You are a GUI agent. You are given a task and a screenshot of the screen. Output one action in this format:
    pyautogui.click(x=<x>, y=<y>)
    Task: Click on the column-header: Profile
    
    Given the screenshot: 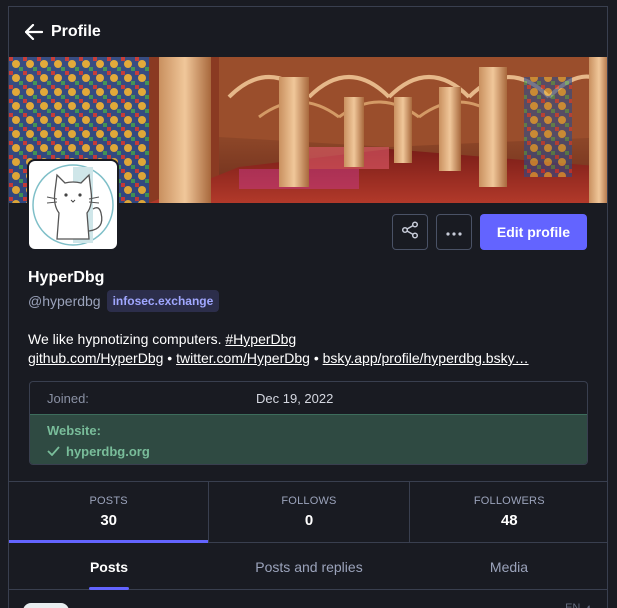 What is the action you would take?
    pyautogui.click(x=308, y=32)
    